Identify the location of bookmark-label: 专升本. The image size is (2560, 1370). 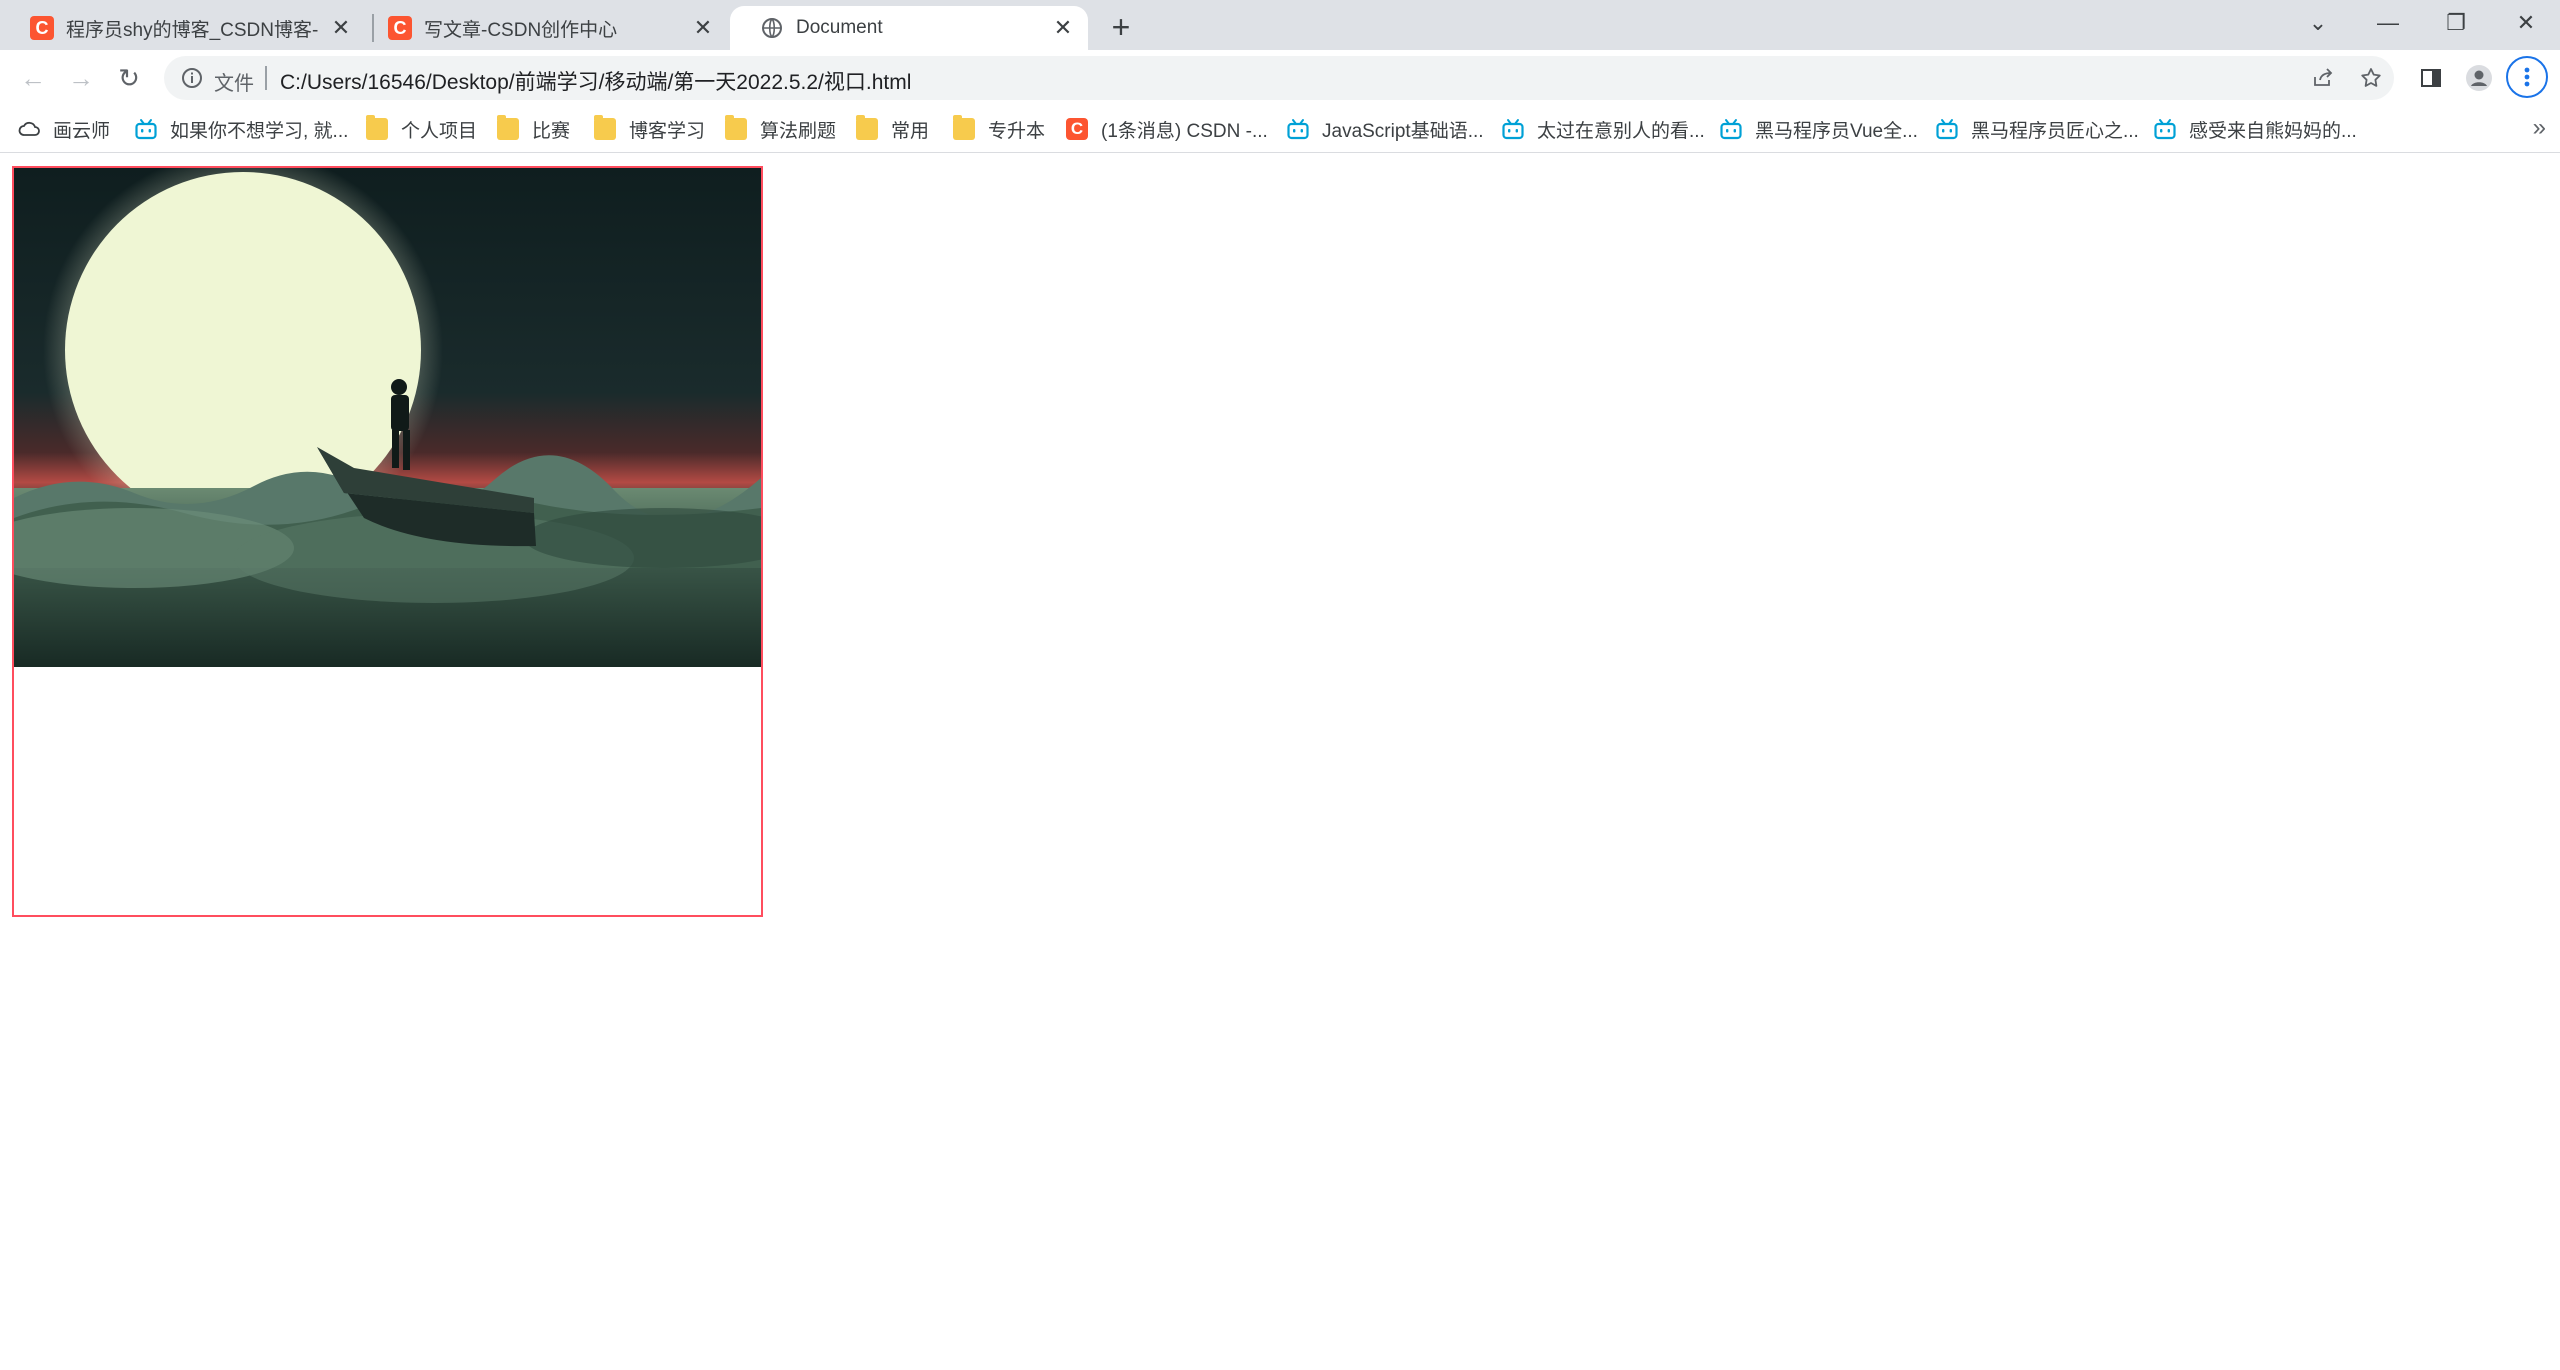
(1017, 131).